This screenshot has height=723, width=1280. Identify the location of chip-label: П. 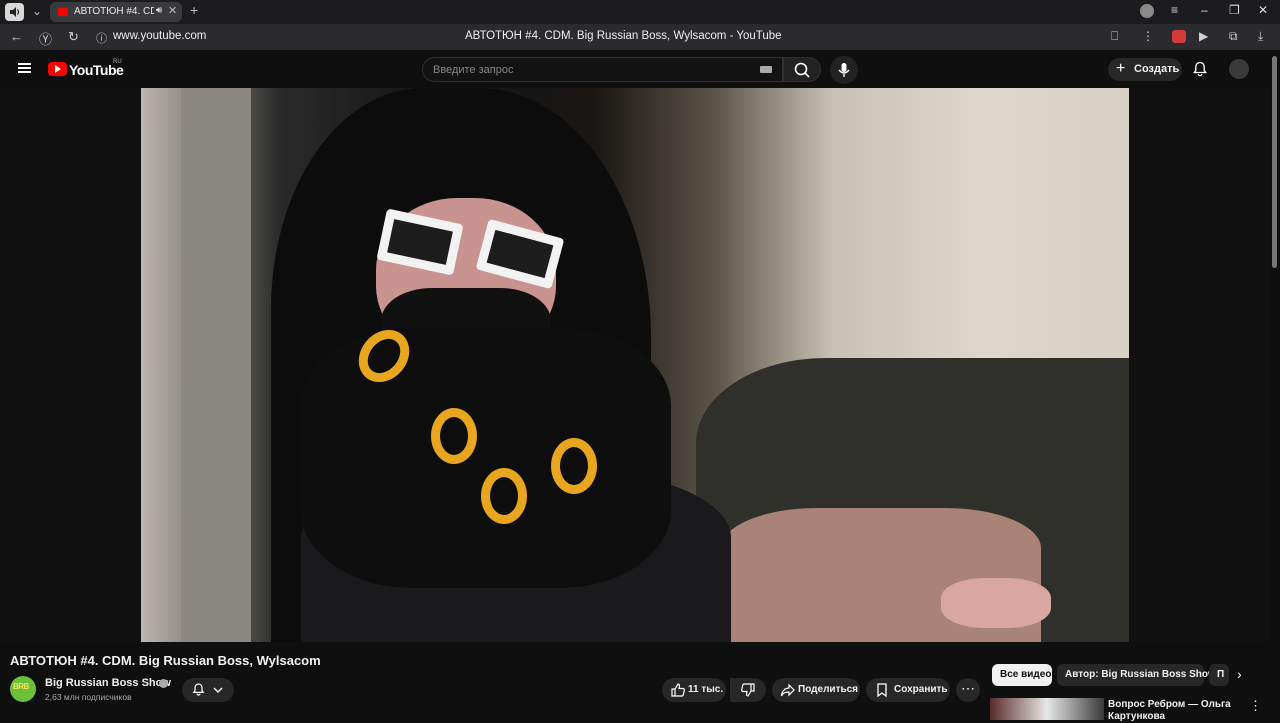
(1221, 674).